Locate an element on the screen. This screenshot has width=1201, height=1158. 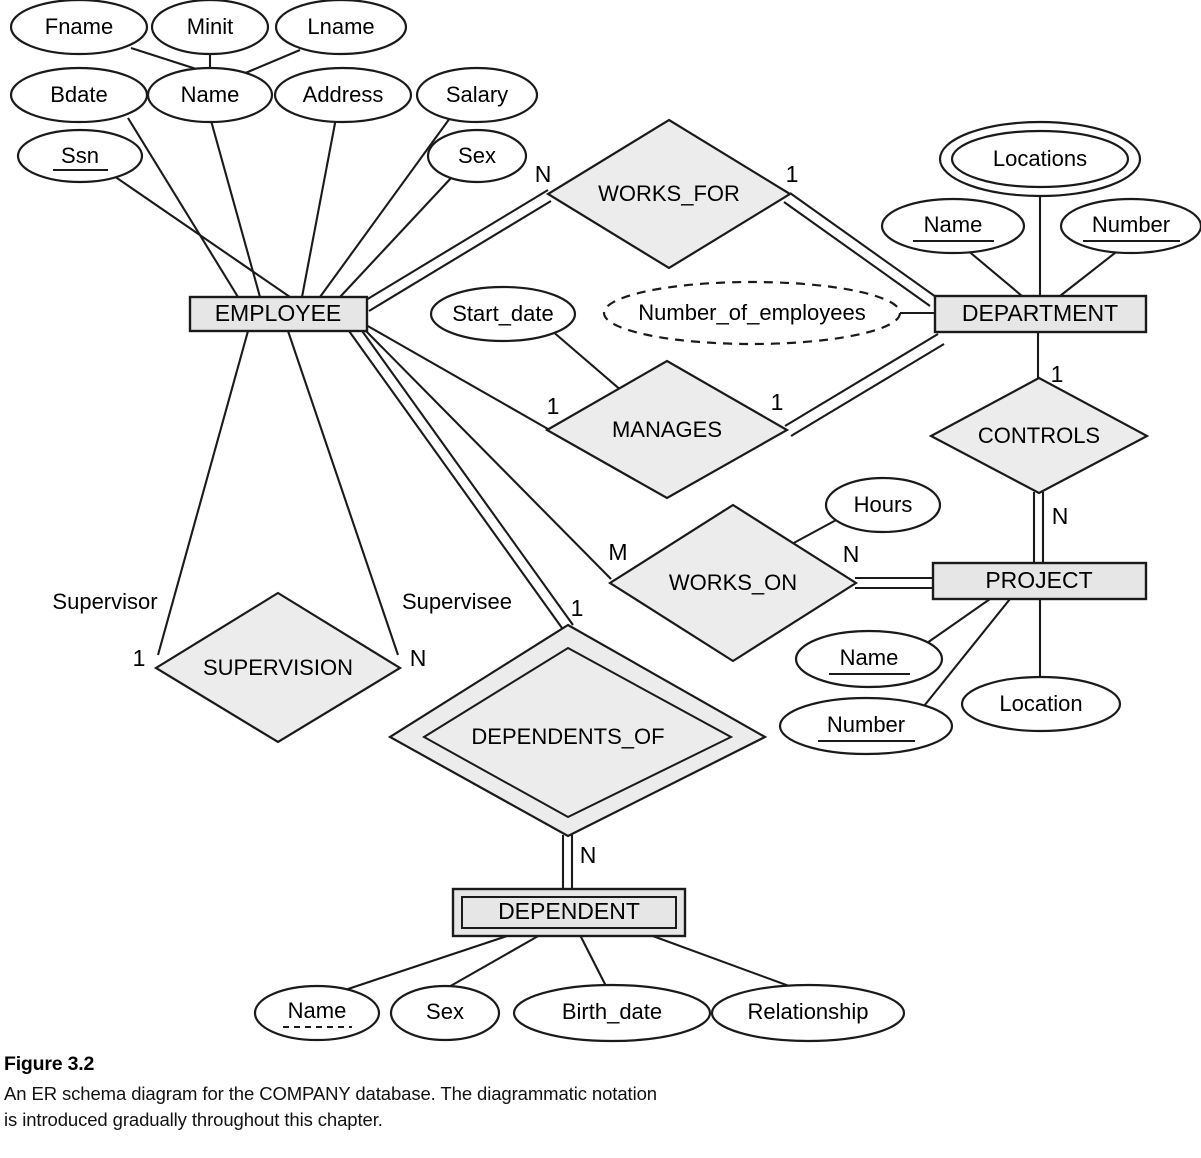
attr-hours-label: Hours is located at coordinates (883, 504).